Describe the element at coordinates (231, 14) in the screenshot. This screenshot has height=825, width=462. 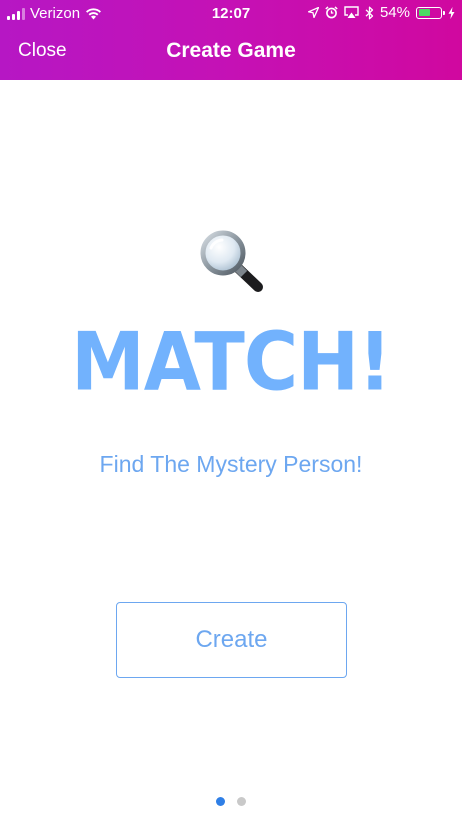
I see `status-bar: Verizon 12:07 54%` at that location.